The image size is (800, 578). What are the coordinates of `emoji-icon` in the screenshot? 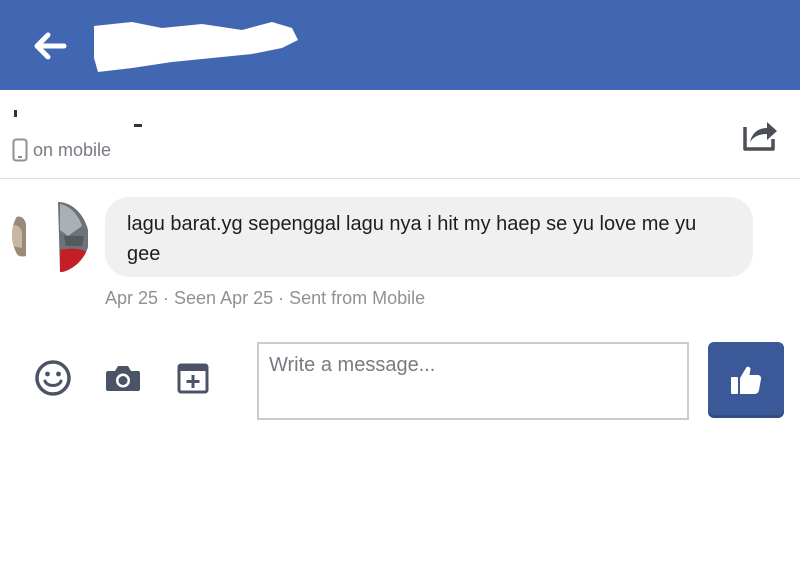 It's located at (53, 378).